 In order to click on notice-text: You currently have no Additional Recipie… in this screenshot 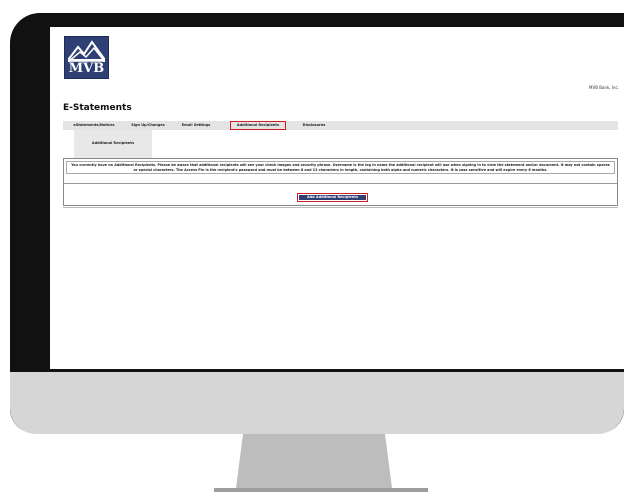, I will do `click(340, 168)`.